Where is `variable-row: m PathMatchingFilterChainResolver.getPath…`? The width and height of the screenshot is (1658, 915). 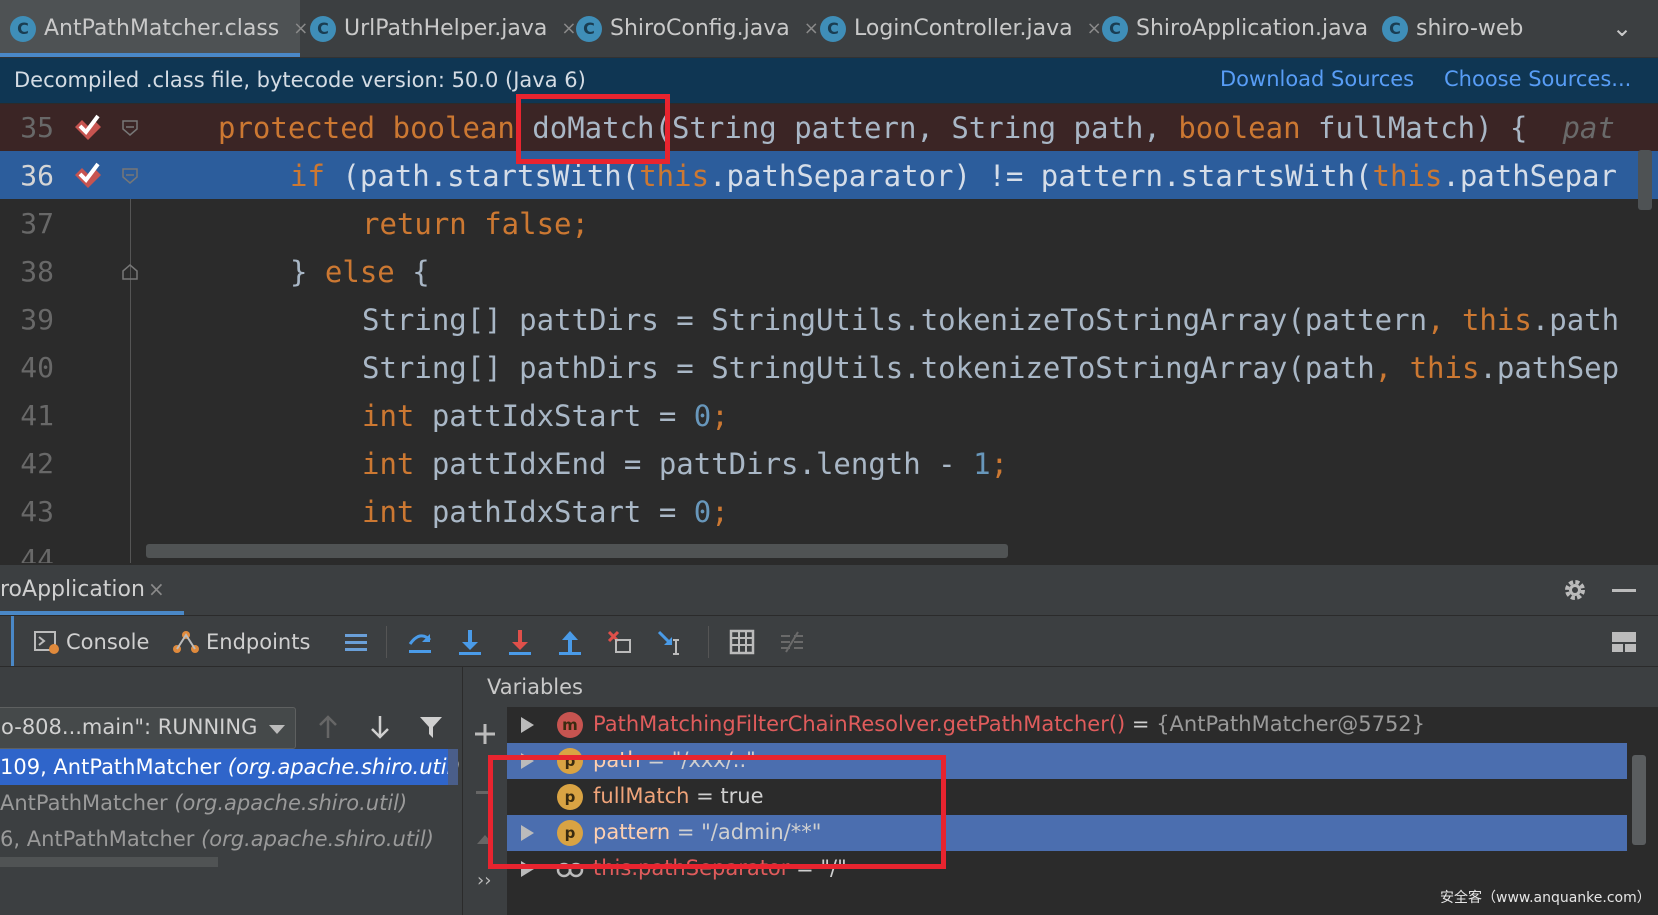 variable-row: m PathMatchingFilterChainResolver.getPath… is located at coordinates (1067, 725).